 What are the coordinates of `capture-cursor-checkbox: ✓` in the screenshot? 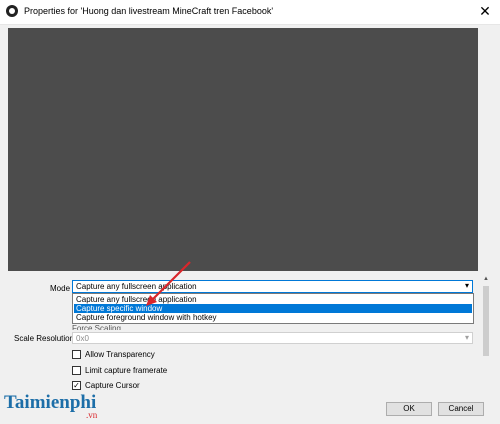 It's located at (76, 385).